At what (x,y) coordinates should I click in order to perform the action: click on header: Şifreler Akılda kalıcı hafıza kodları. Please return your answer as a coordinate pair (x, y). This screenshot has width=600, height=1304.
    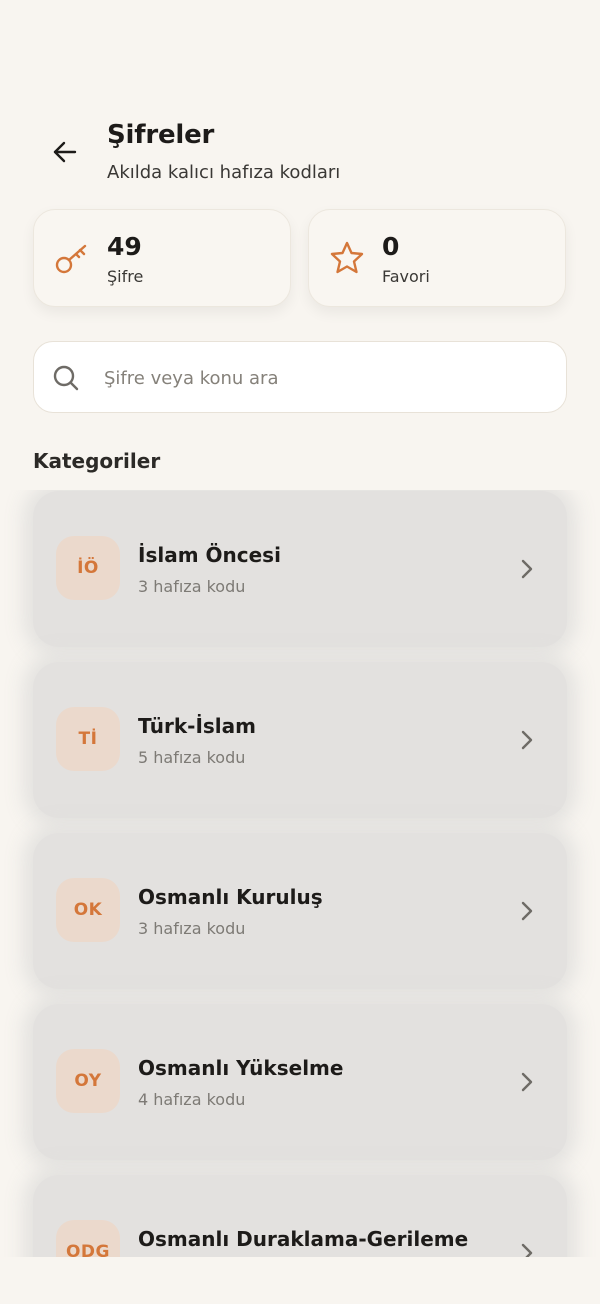
    Looking at the image, I should click on (300, 152).